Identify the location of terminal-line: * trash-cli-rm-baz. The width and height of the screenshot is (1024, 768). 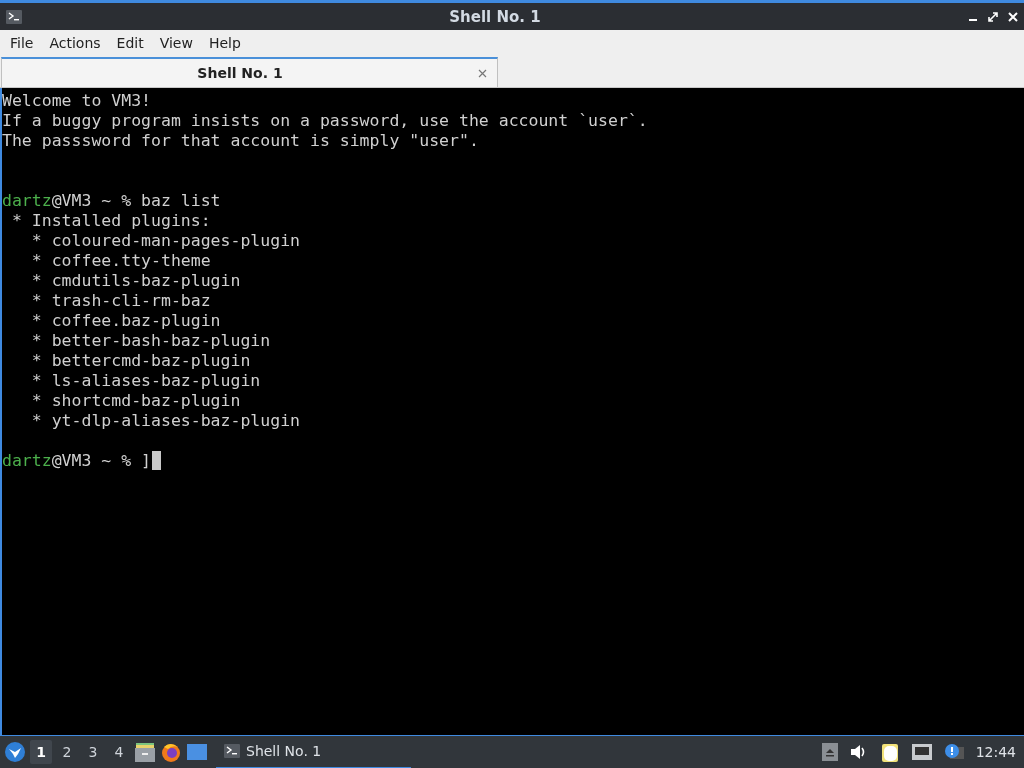
(120, 301).